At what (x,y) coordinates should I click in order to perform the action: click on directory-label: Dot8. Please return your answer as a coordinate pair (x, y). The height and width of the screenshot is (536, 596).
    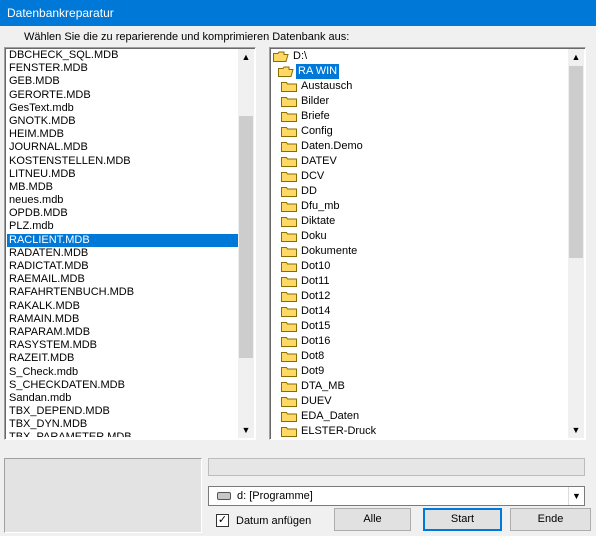
    Looking at the image, I should click on (313, 356).